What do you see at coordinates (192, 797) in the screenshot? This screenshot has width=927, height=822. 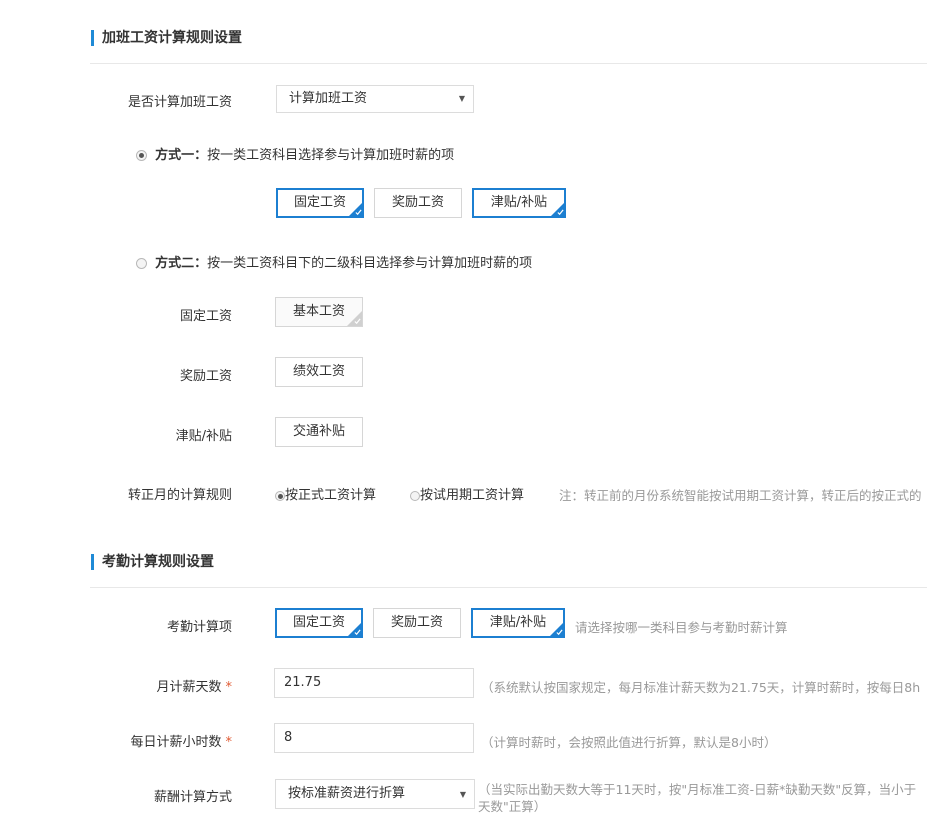 I see `salary-method-label: 薪酬计算方式` at bounding box center [192, 797].